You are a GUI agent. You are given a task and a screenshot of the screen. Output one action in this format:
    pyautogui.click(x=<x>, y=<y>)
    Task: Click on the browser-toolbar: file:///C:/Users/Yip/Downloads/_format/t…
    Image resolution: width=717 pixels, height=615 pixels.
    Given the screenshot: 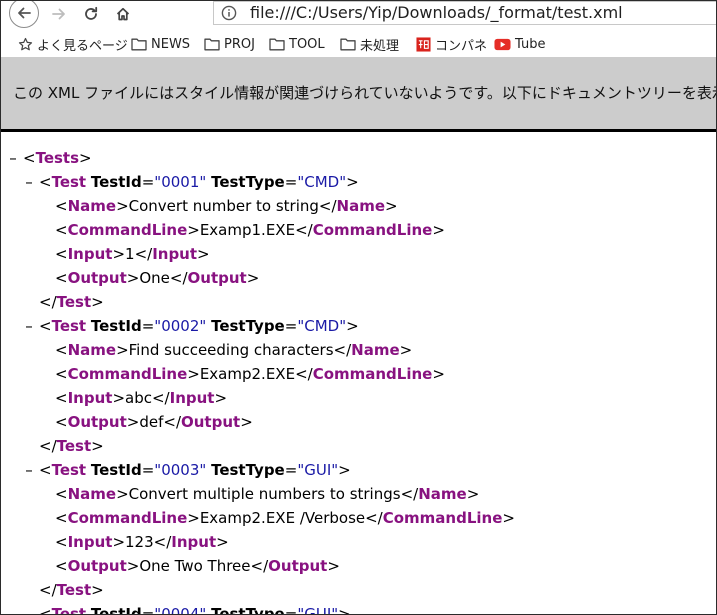 What is the action you would take?
    pyautogui.click(x=358, y=14)
    